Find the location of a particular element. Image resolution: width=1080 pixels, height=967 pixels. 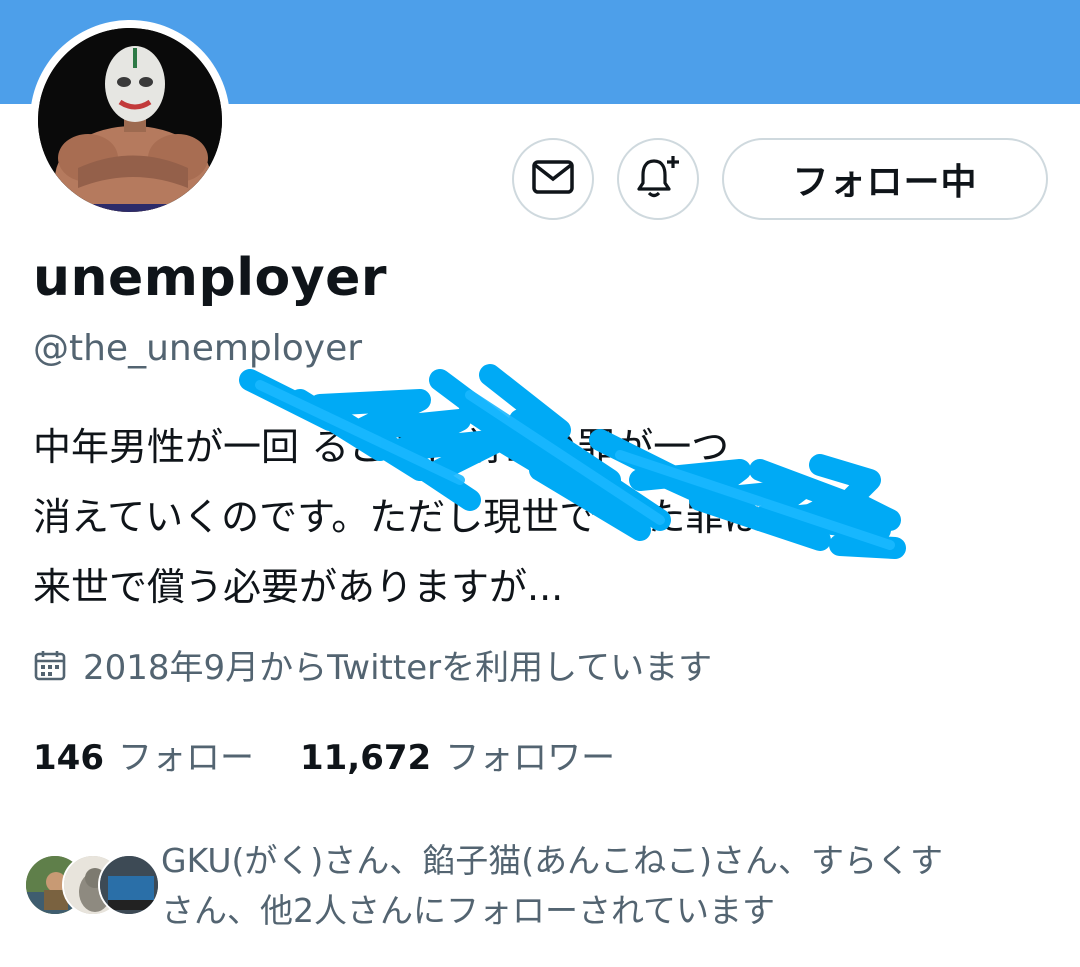

following-label: フォロー is located at coordinates (185, 758).